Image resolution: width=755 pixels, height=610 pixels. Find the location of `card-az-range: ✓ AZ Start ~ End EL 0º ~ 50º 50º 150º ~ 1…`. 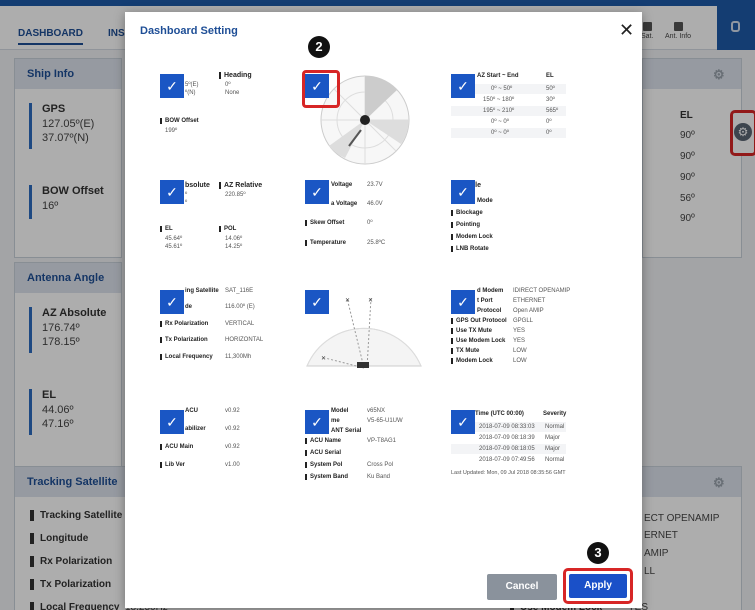

card-az-range: ✓ AZ Start ~ End EL 0º ~ 50º 50º 150º ~ 1… is located at coordinates (513, 118).